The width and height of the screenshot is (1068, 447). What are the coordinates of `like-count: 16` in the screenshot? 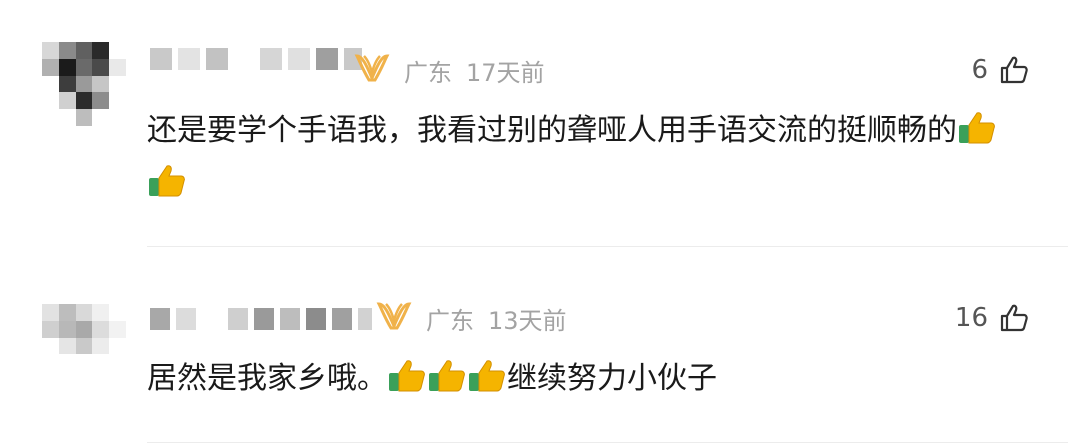 It's located at (971, 318).